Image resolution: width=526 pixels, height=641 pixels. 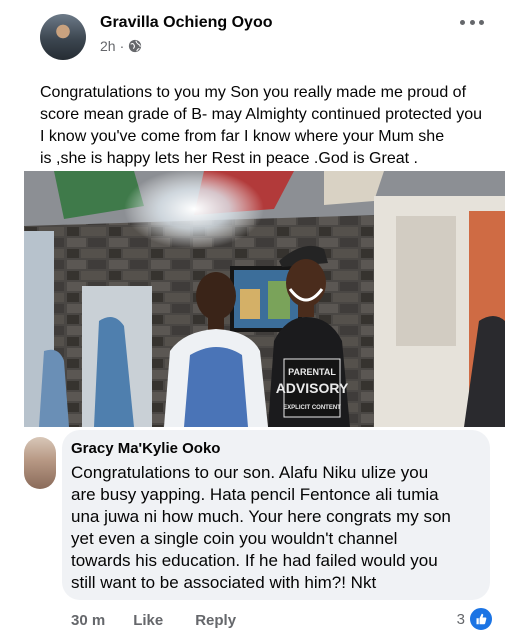 What do you see at coordinates (145, 448) in the screenshot?
I see `comment-author-name: Gracy Ma'Kylie Ooko` at bounding box center [145, 448].